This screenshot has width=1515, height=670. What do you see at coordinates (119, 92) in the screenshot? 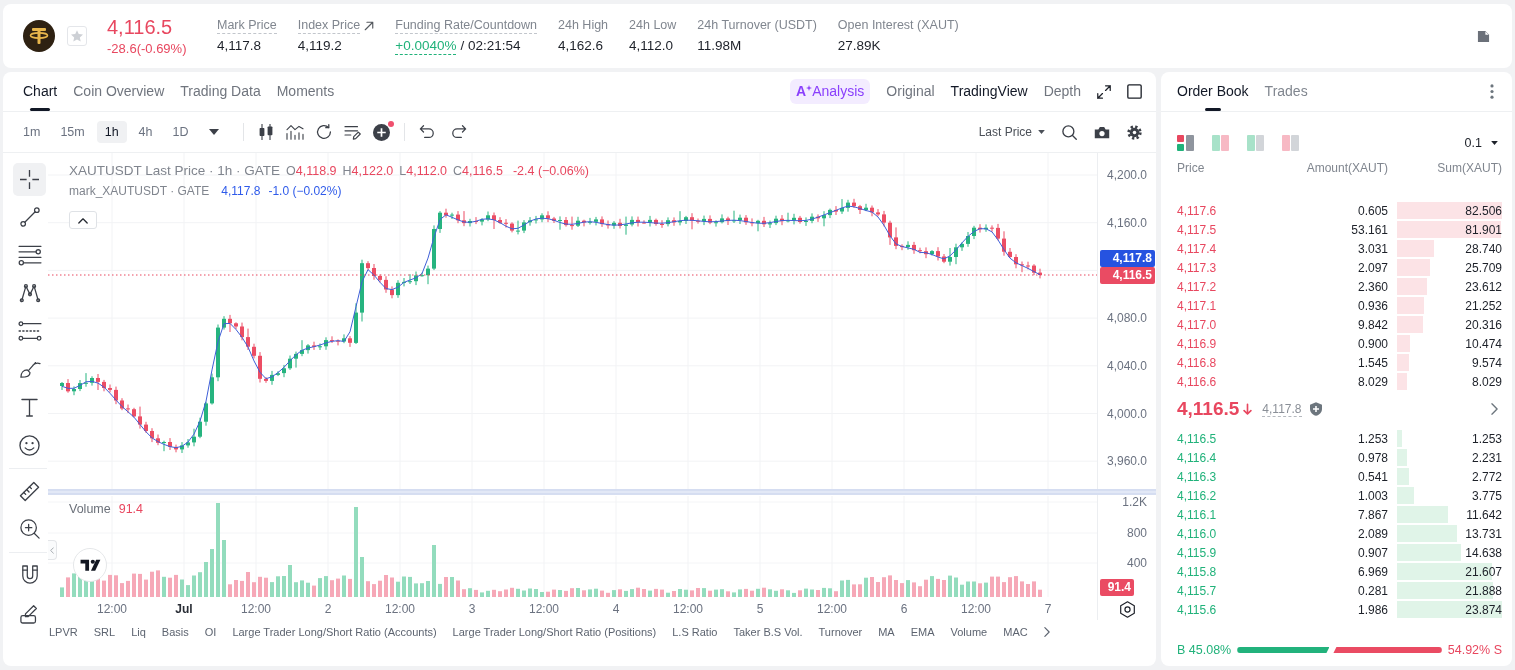
I see `chart-tab: Coin Overview` at bounding box center [119, 92].